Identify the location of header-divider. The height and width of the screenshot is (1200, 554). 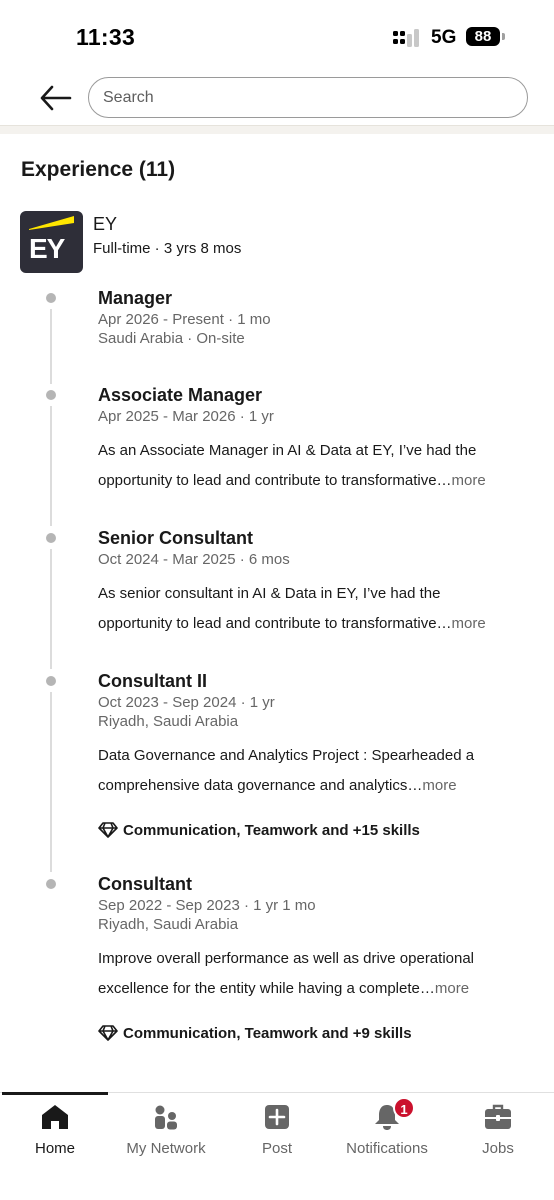
(277, 129).